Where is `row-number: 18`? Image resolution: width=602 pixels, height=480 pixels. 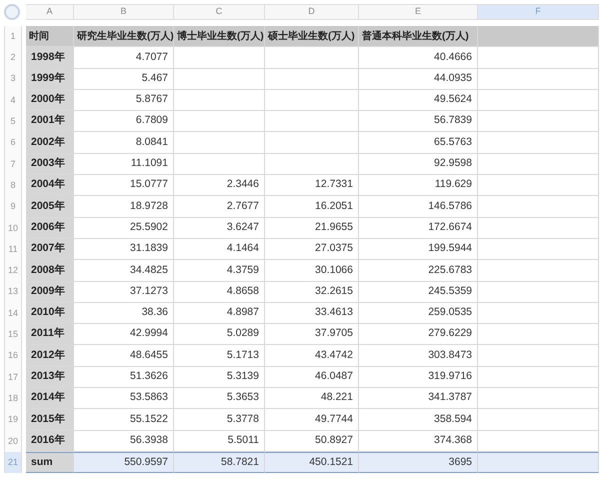 row-number: 18 is located at coordinates (13, 399).